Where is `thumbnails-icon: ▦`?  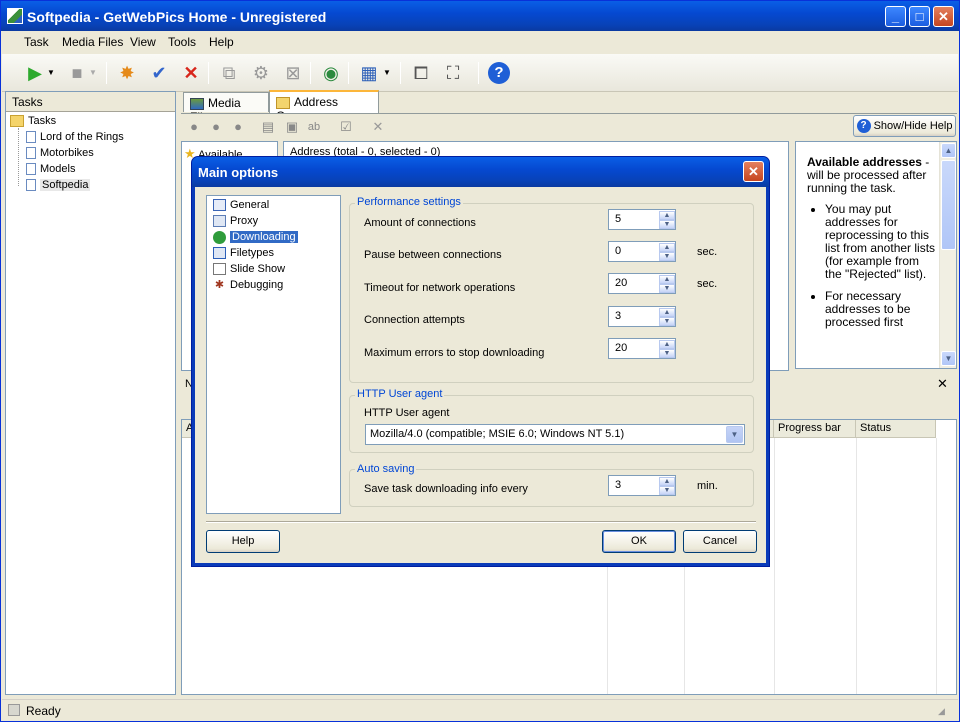
thumbnails-icon: ▦ is located at coordinates (369, 73).